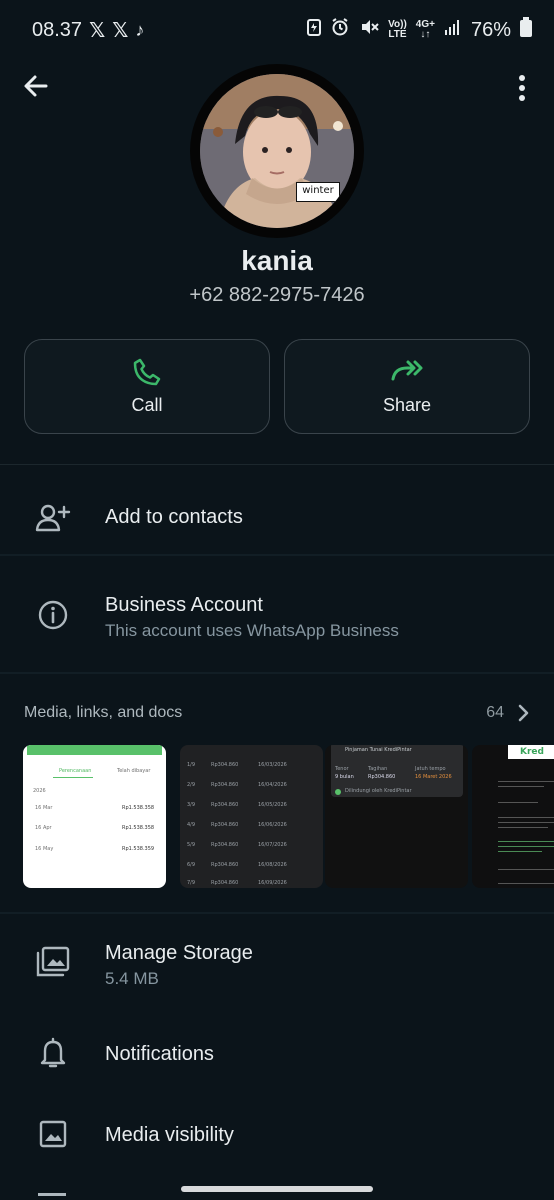 This screenshot has width=554, height=1200. Describe the element at coordinates (52, 1196) in the screenshot. I see `partial-row-icon` at that location.